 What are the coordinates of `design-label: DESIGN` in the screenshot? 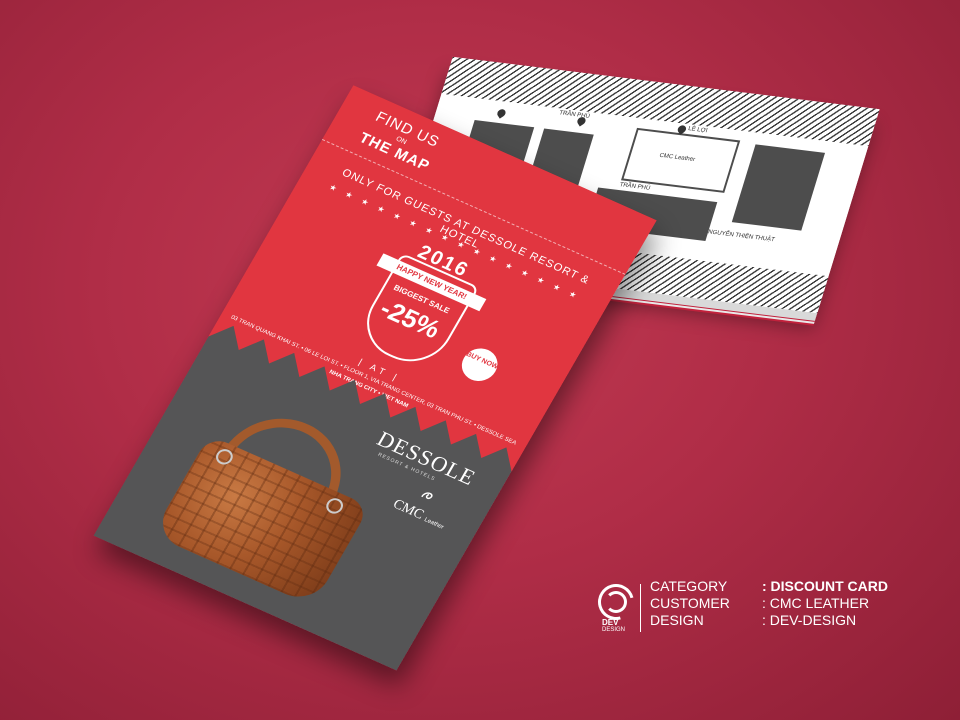 It's located at (677, 620).